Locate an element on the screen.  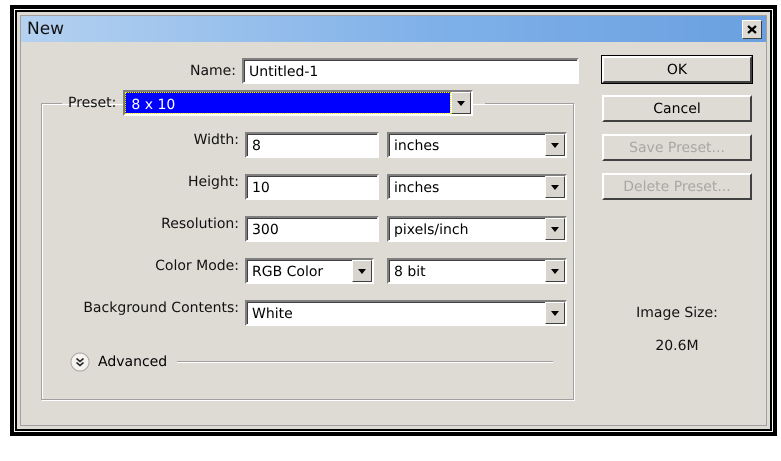
close-button is located at coordinates (752, 29).